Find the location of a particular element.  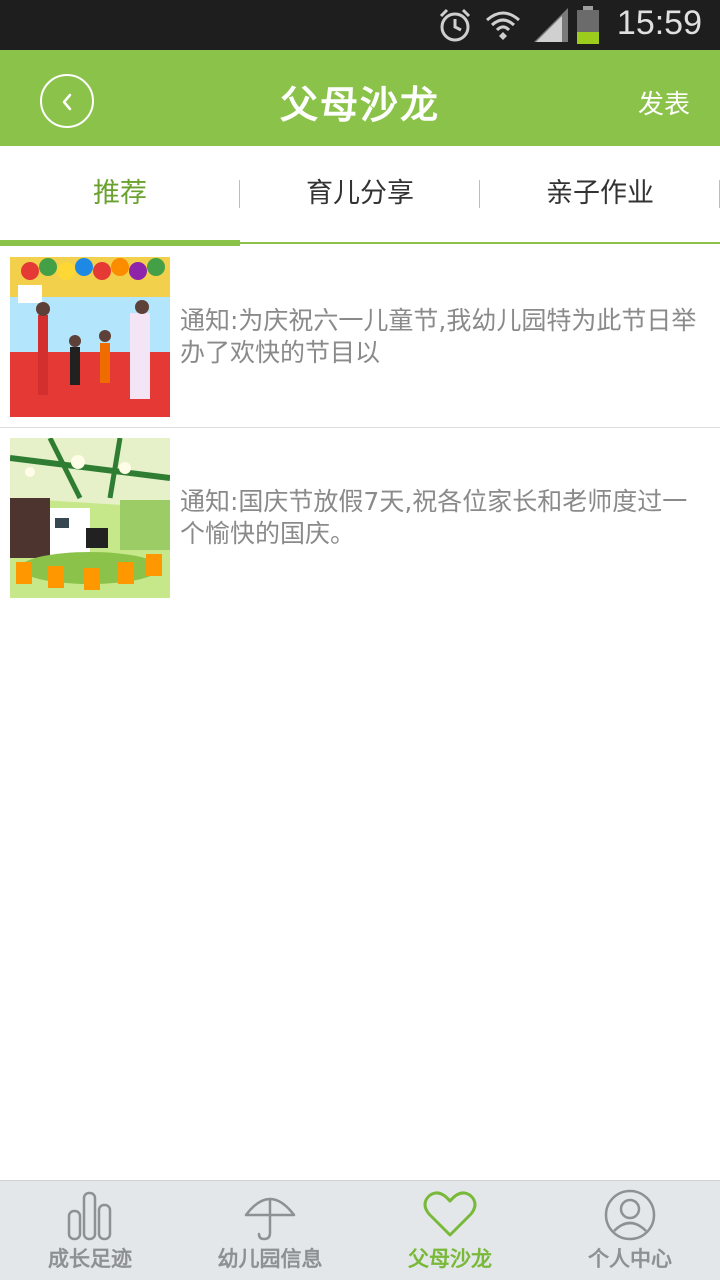

bottom-nav: 成长足迹 幼儿园信息 父母沙龙 个人中心 is located at coordinates (360, 1230).